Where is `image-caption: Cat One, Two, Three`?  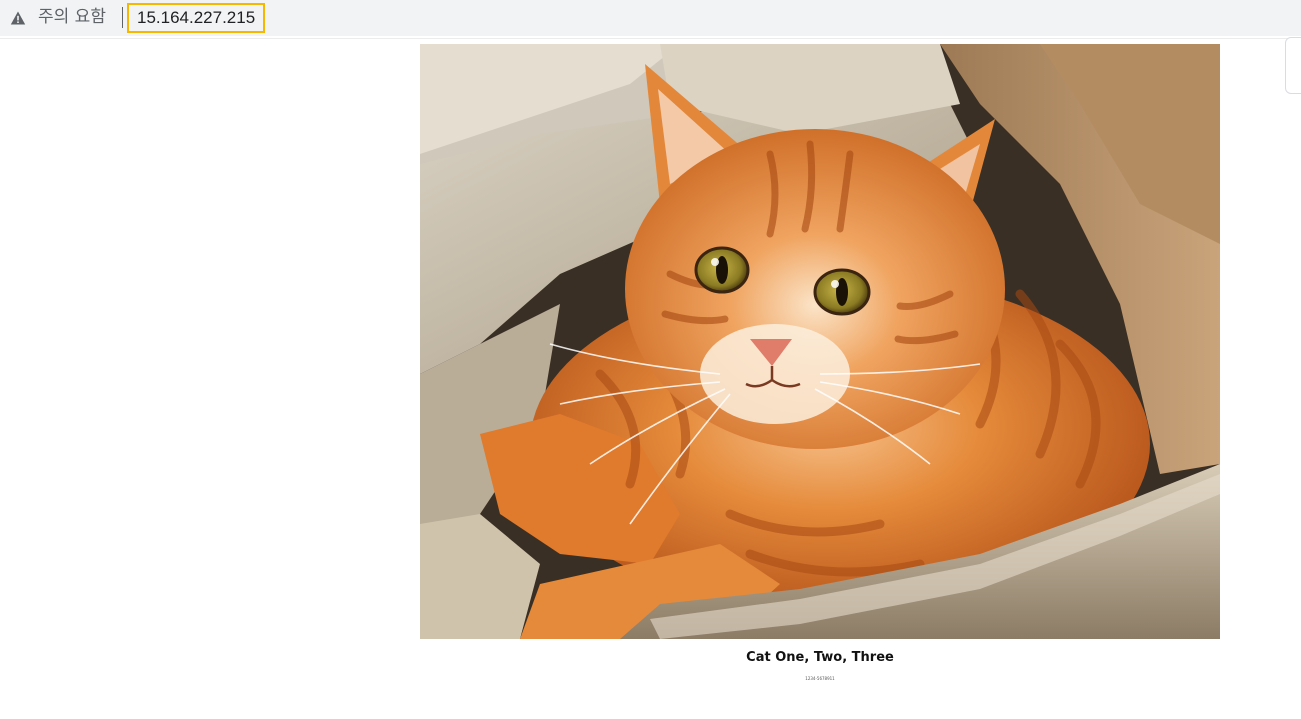
image-caption: Cat One, Two, Three is located at coordinates (820, 657).